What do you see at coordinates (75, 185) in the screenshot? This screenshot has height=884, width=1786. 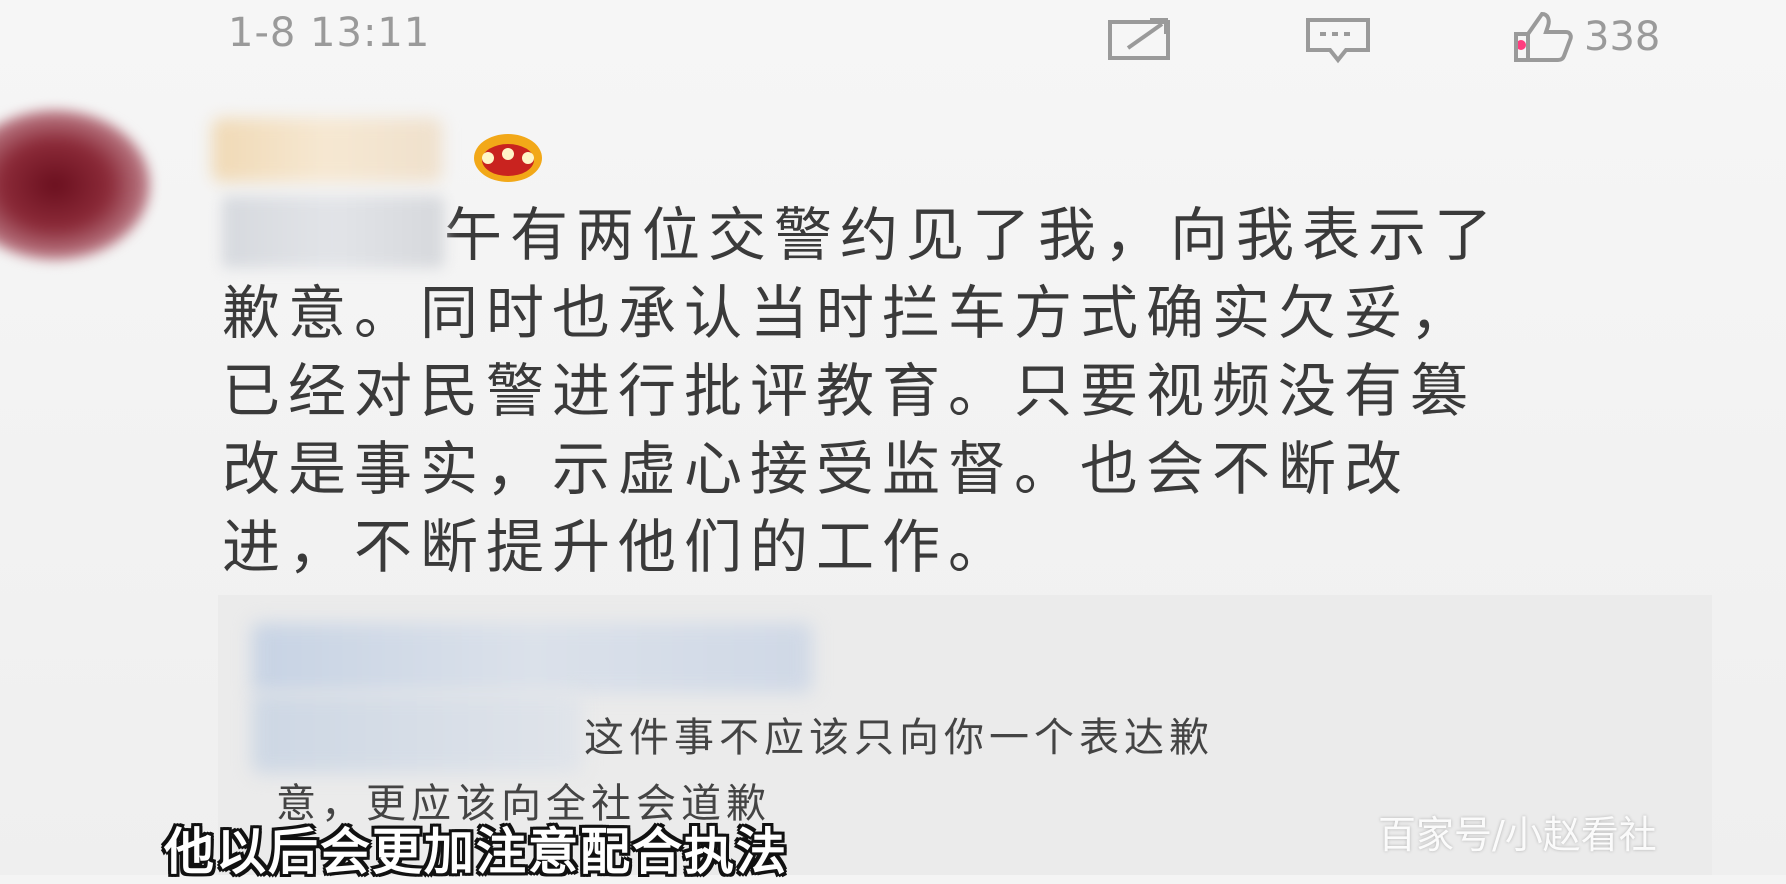 I see `avatar` at bounding box center [75, 185].